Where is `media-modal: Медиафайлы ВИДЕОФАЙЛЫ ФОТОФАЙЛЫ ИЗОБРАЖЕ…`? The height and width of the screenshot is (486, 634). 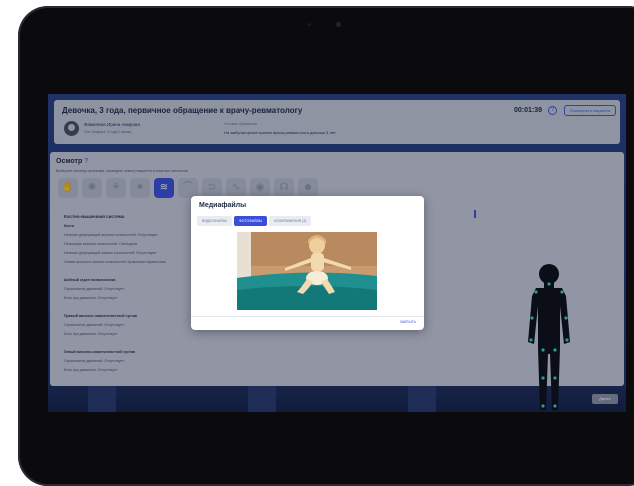
media-modal: Медиафайлы ВИДЕОФАЙЛЫ ФОТОФАЙЛЫ ИЗОБРАЖЕ… is located at coordinates (307, 263).